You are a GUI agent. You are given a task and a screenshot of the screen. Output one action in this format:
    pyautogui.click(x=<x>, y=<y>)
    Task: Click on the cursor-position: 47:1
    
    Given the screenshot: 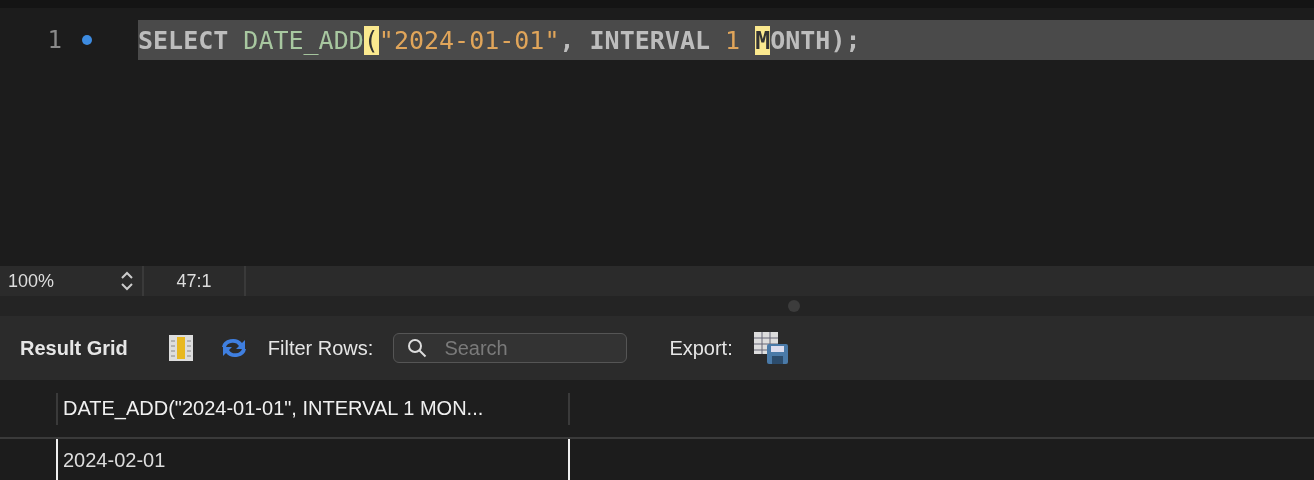 What is the action you would take?
    pyautogui.click(x=194, y=281)
    